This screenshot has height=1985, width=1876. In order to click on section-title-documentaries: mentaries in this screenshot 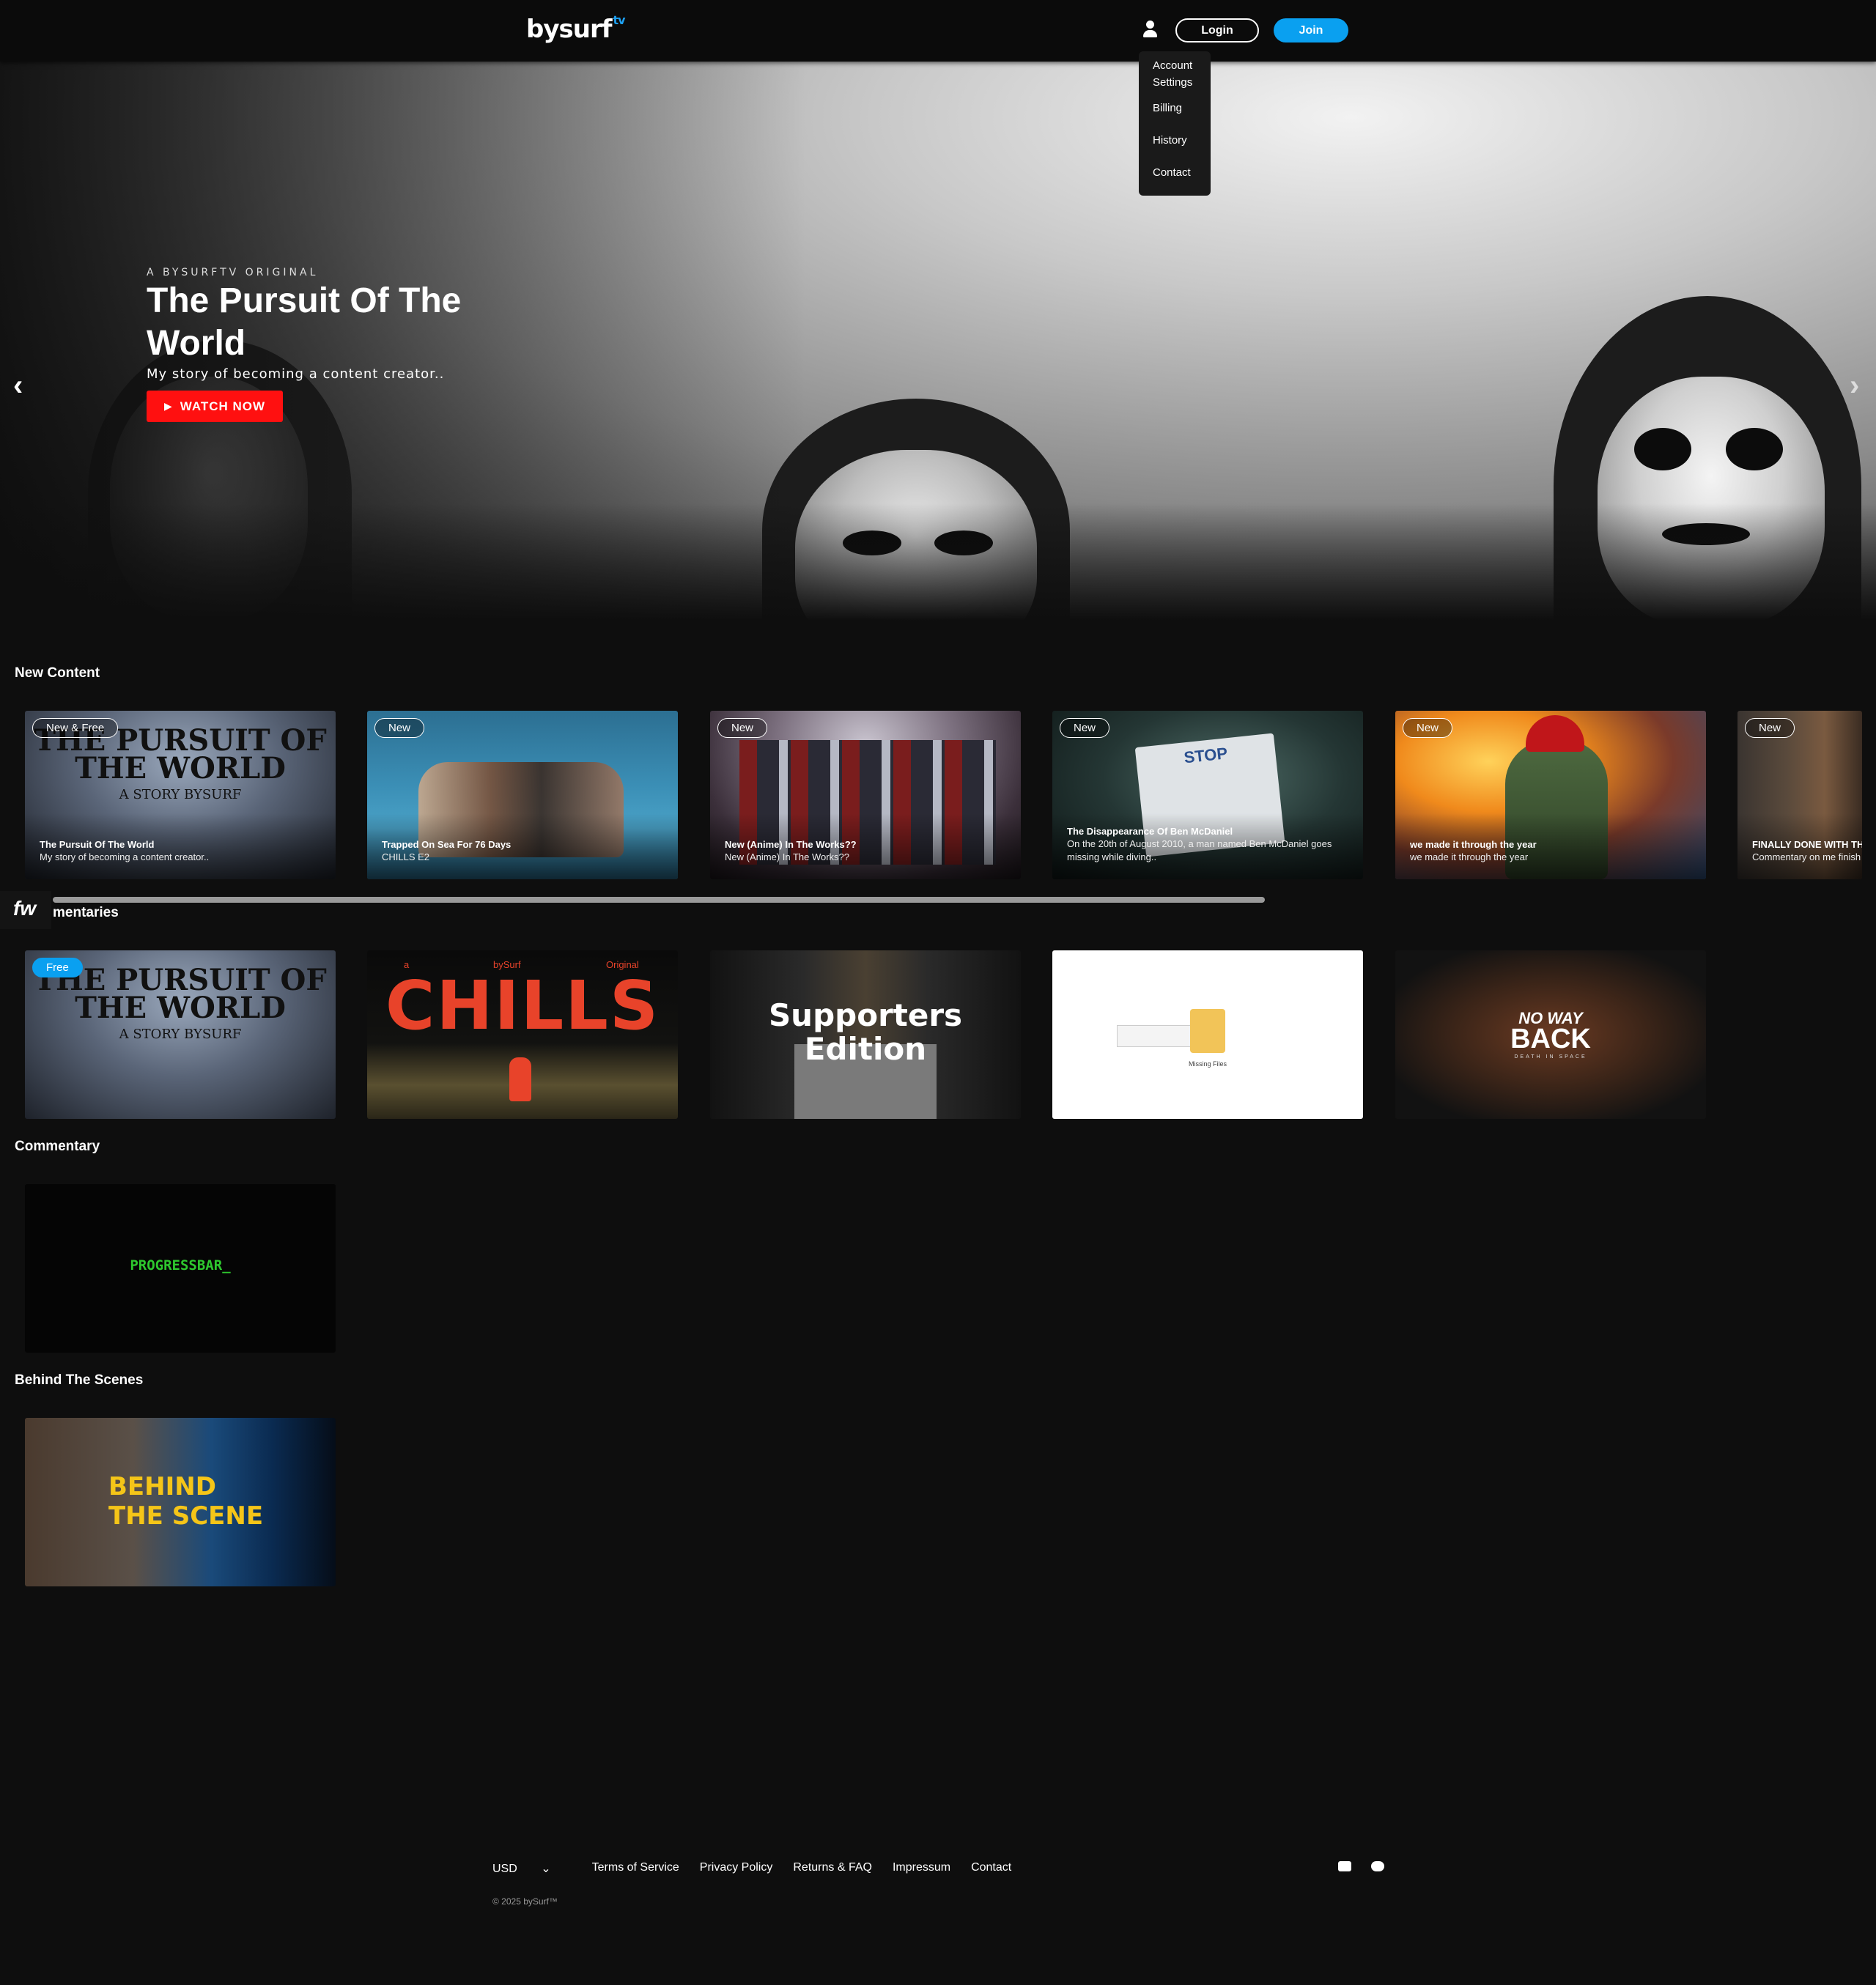, I will do `click(86, 912)`.